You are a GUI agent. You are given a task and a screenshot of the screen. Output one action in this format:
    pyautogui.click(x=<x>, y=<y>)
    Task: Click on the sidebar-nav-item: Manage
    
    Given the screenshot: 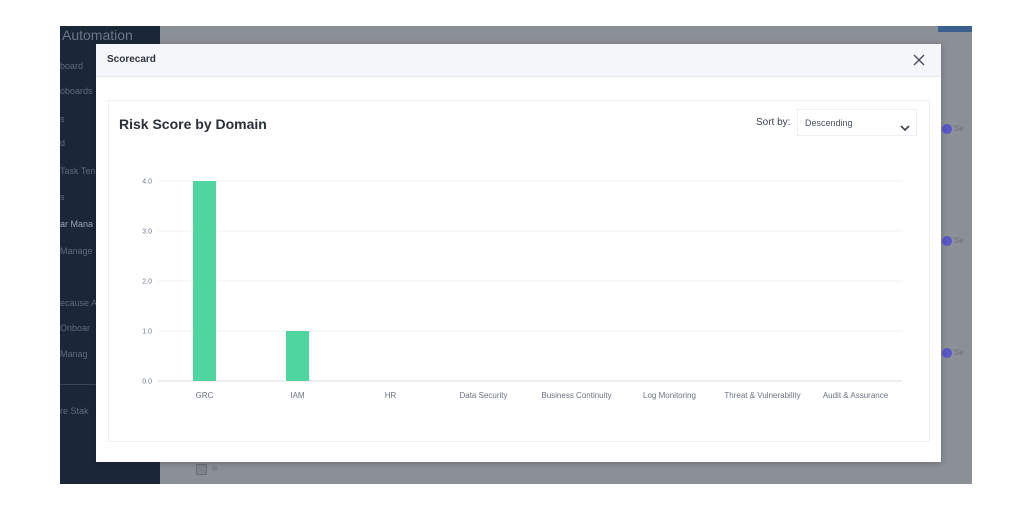 What is the action you would take?
    pyautogui.click(x=76, y=251)
    